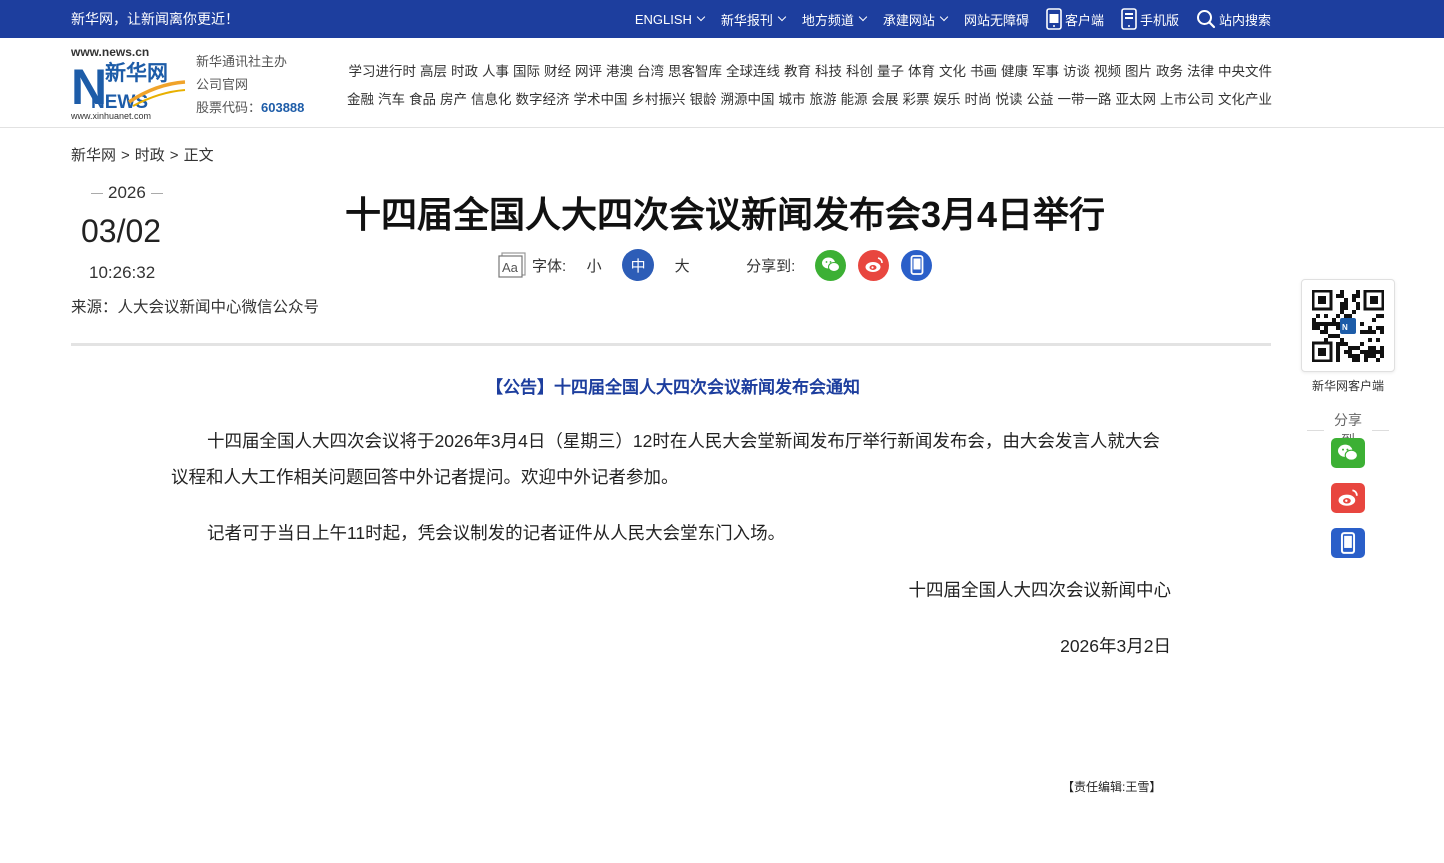  Describe the element at coordinates (863, 17) in the screenshot. I see `chevron-down-icon` at that location.